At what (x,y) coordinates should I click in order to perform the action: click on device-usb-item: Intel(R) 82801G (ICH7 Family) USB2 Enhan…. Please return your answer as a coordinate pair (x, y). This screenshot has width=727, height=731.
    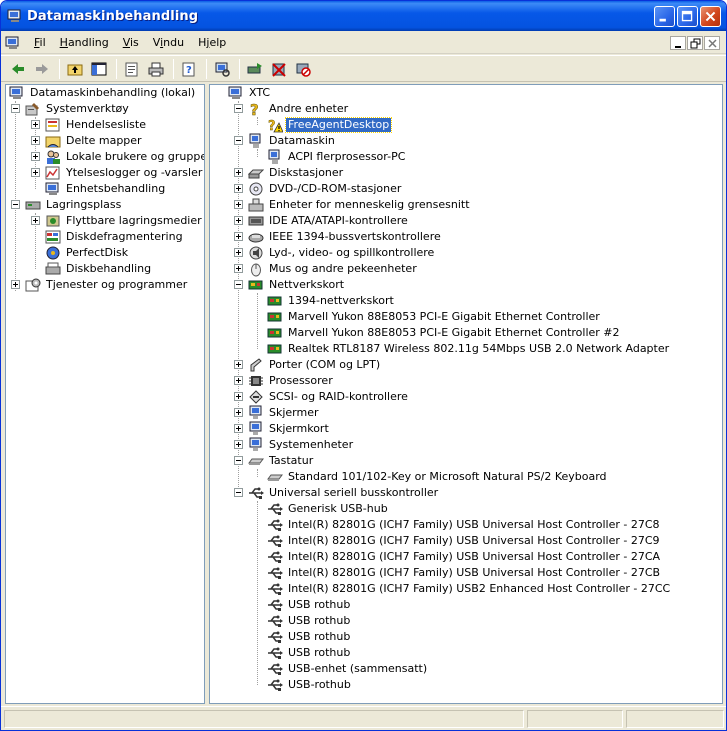
    Looking at the image, I should click on (469, 589).